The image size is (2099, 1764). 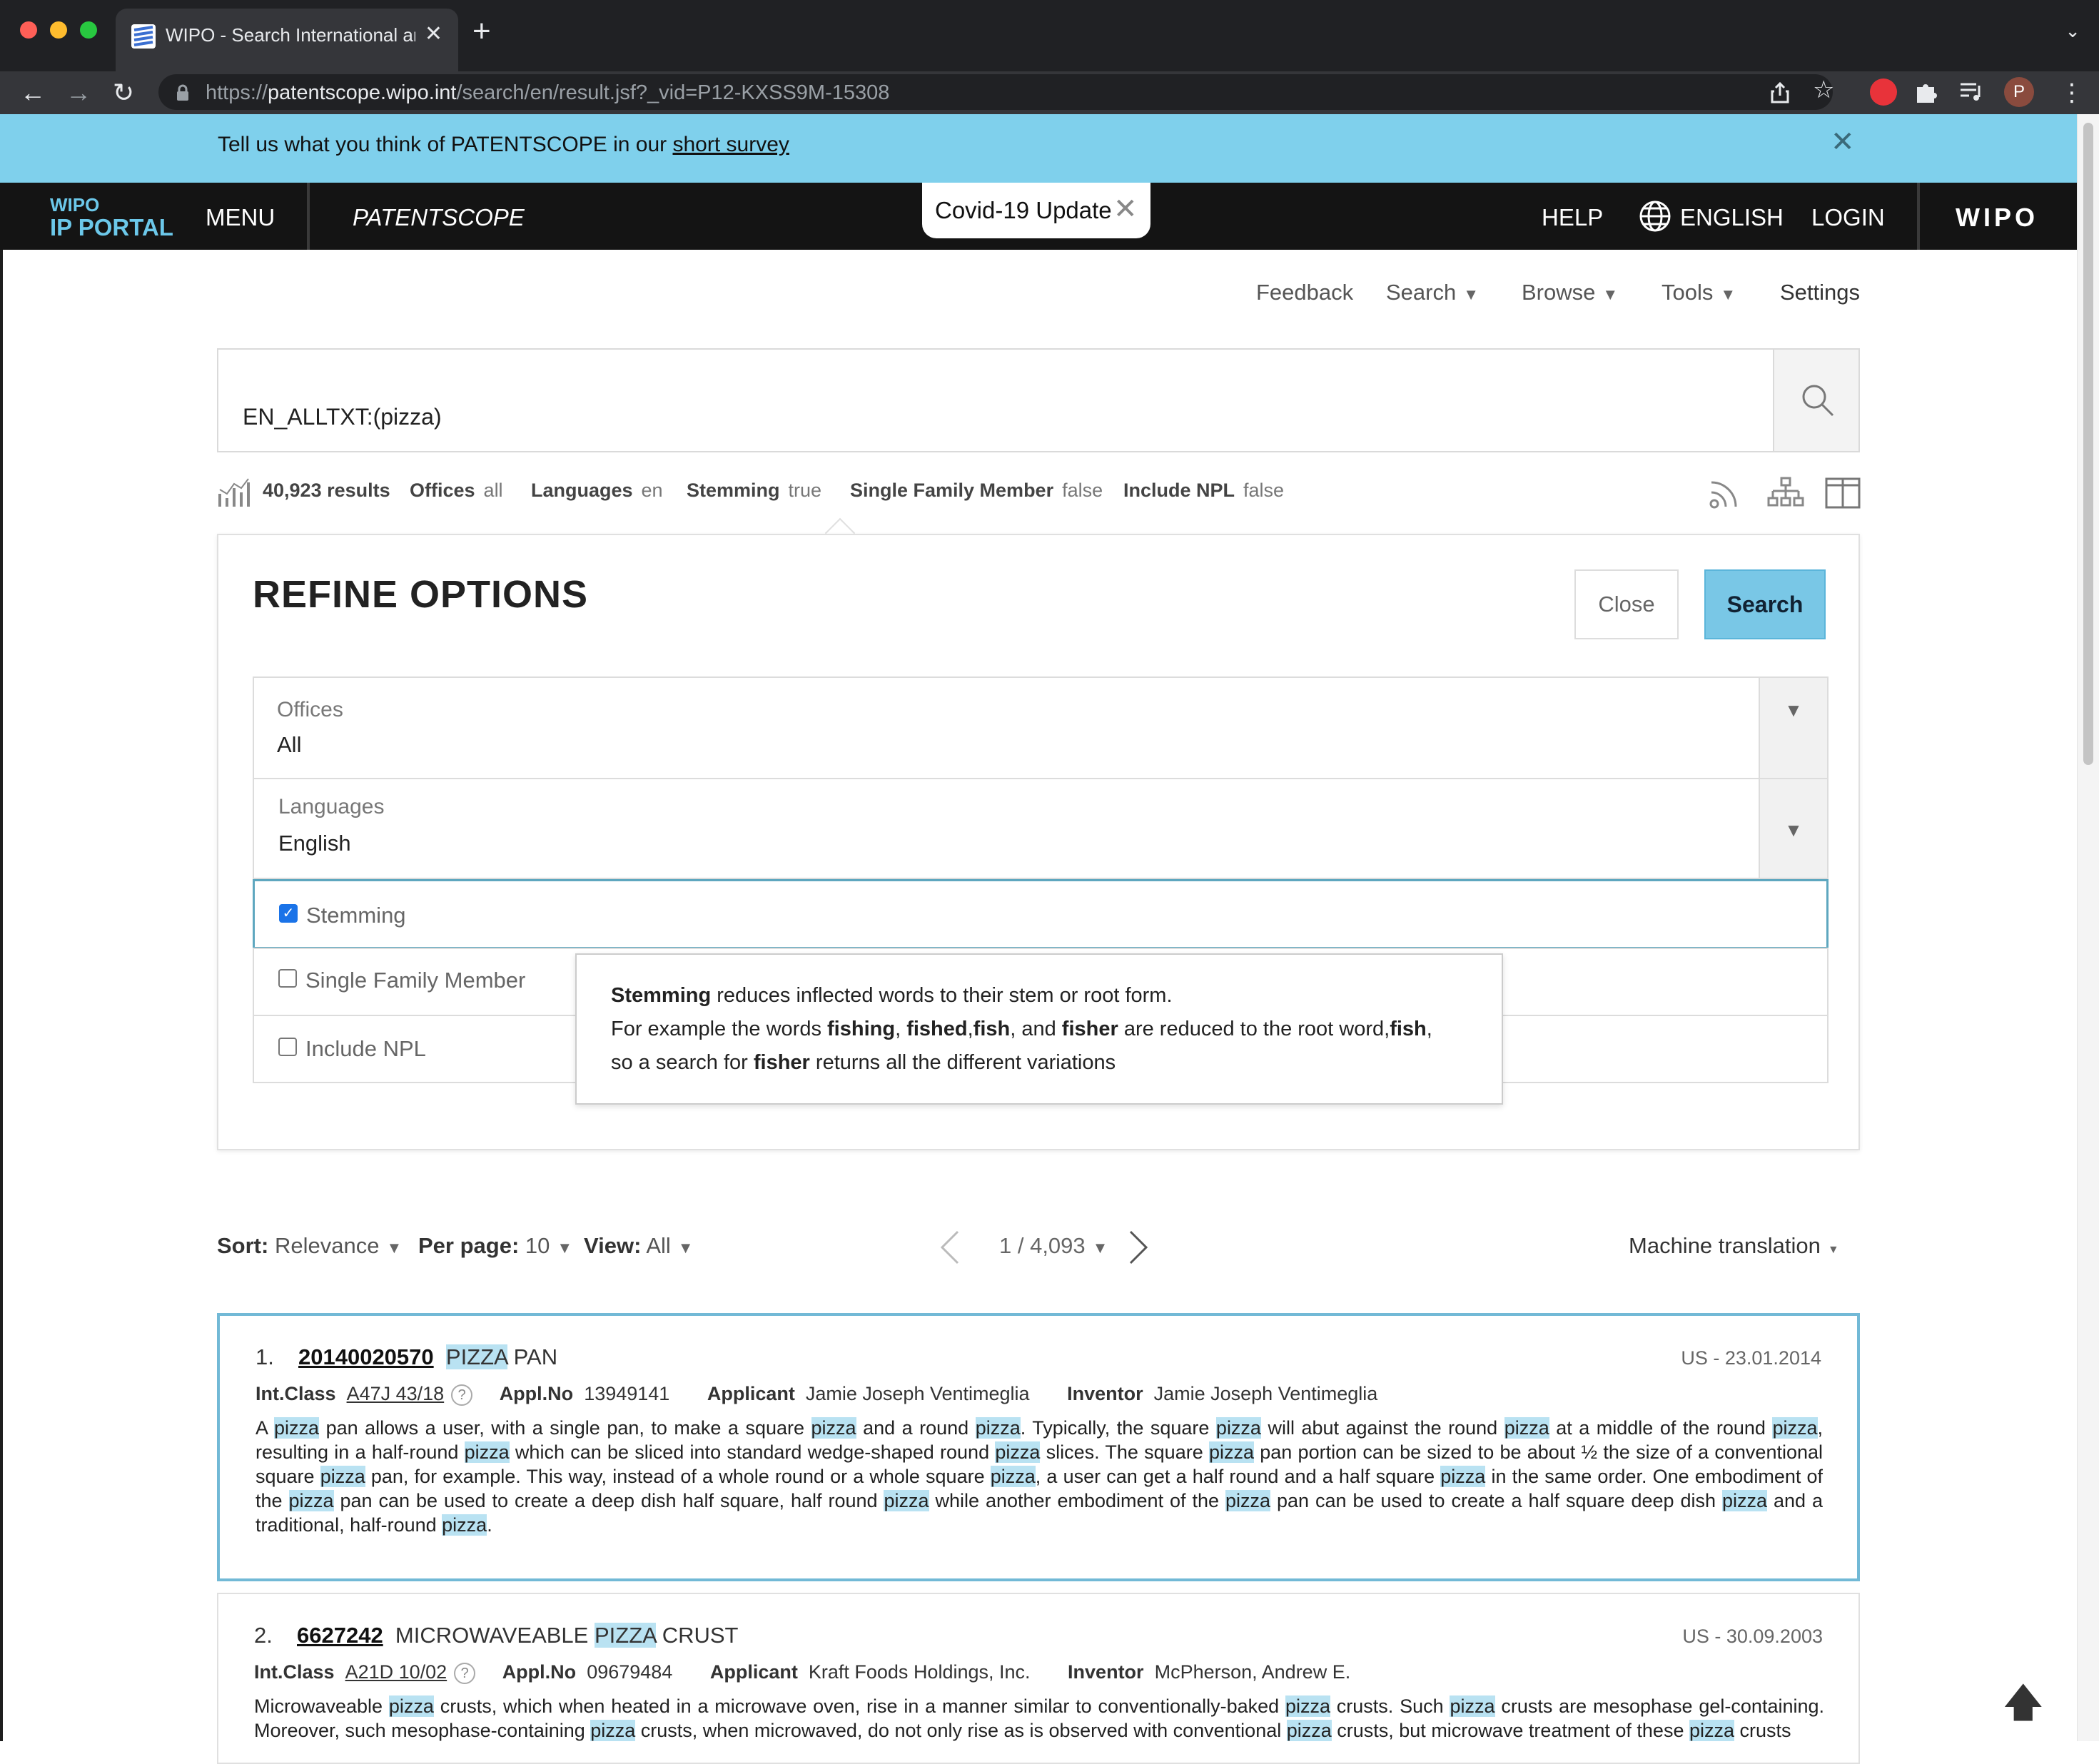 I want to click on page-select: 1 / 4,093▼, so click(x=1053, y=1246).